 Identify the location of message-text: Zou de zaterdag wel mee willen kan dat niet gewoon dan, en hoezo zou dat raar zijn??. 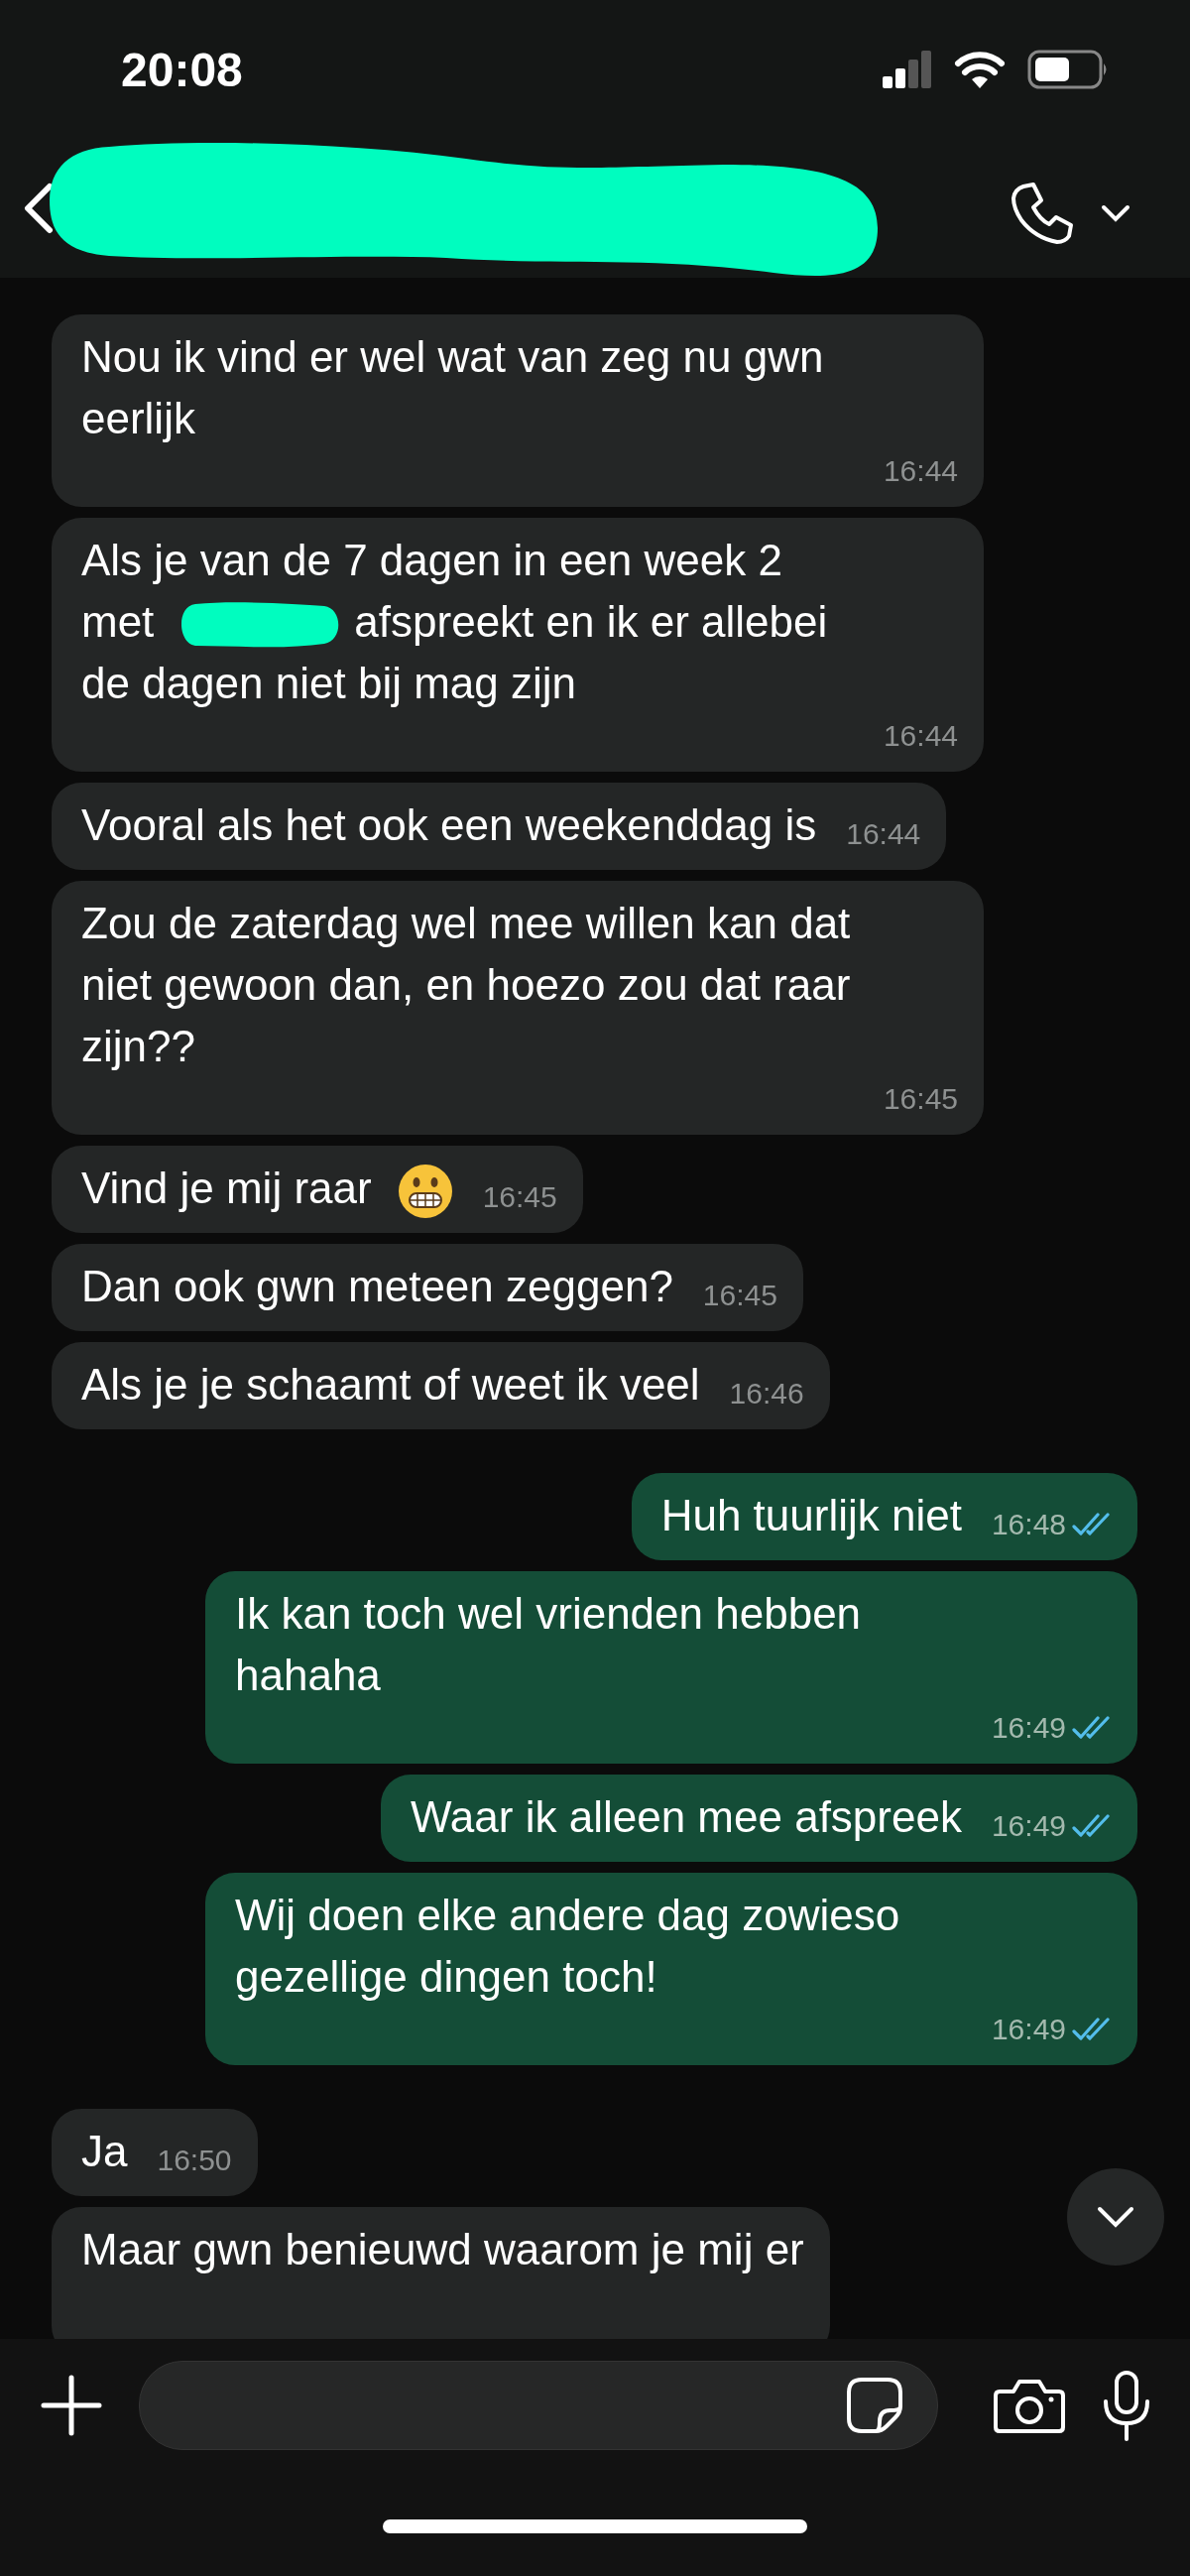
(466, 984).